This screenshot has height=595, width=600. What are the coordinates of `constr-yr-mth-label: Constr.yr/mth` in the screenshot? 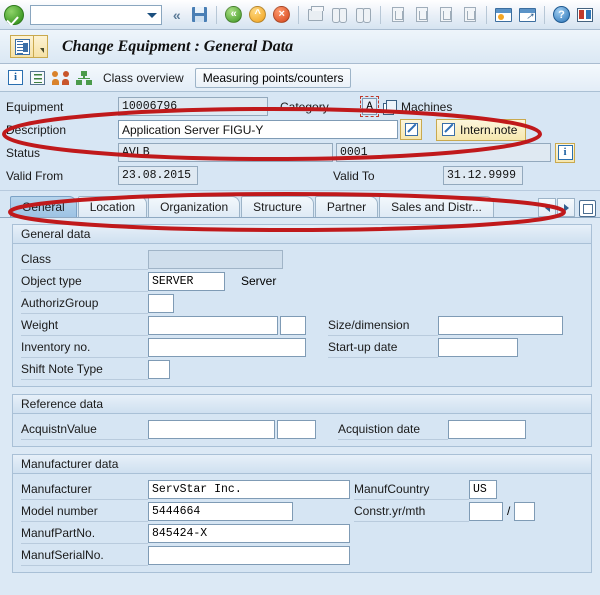 It's located at (411, 511).